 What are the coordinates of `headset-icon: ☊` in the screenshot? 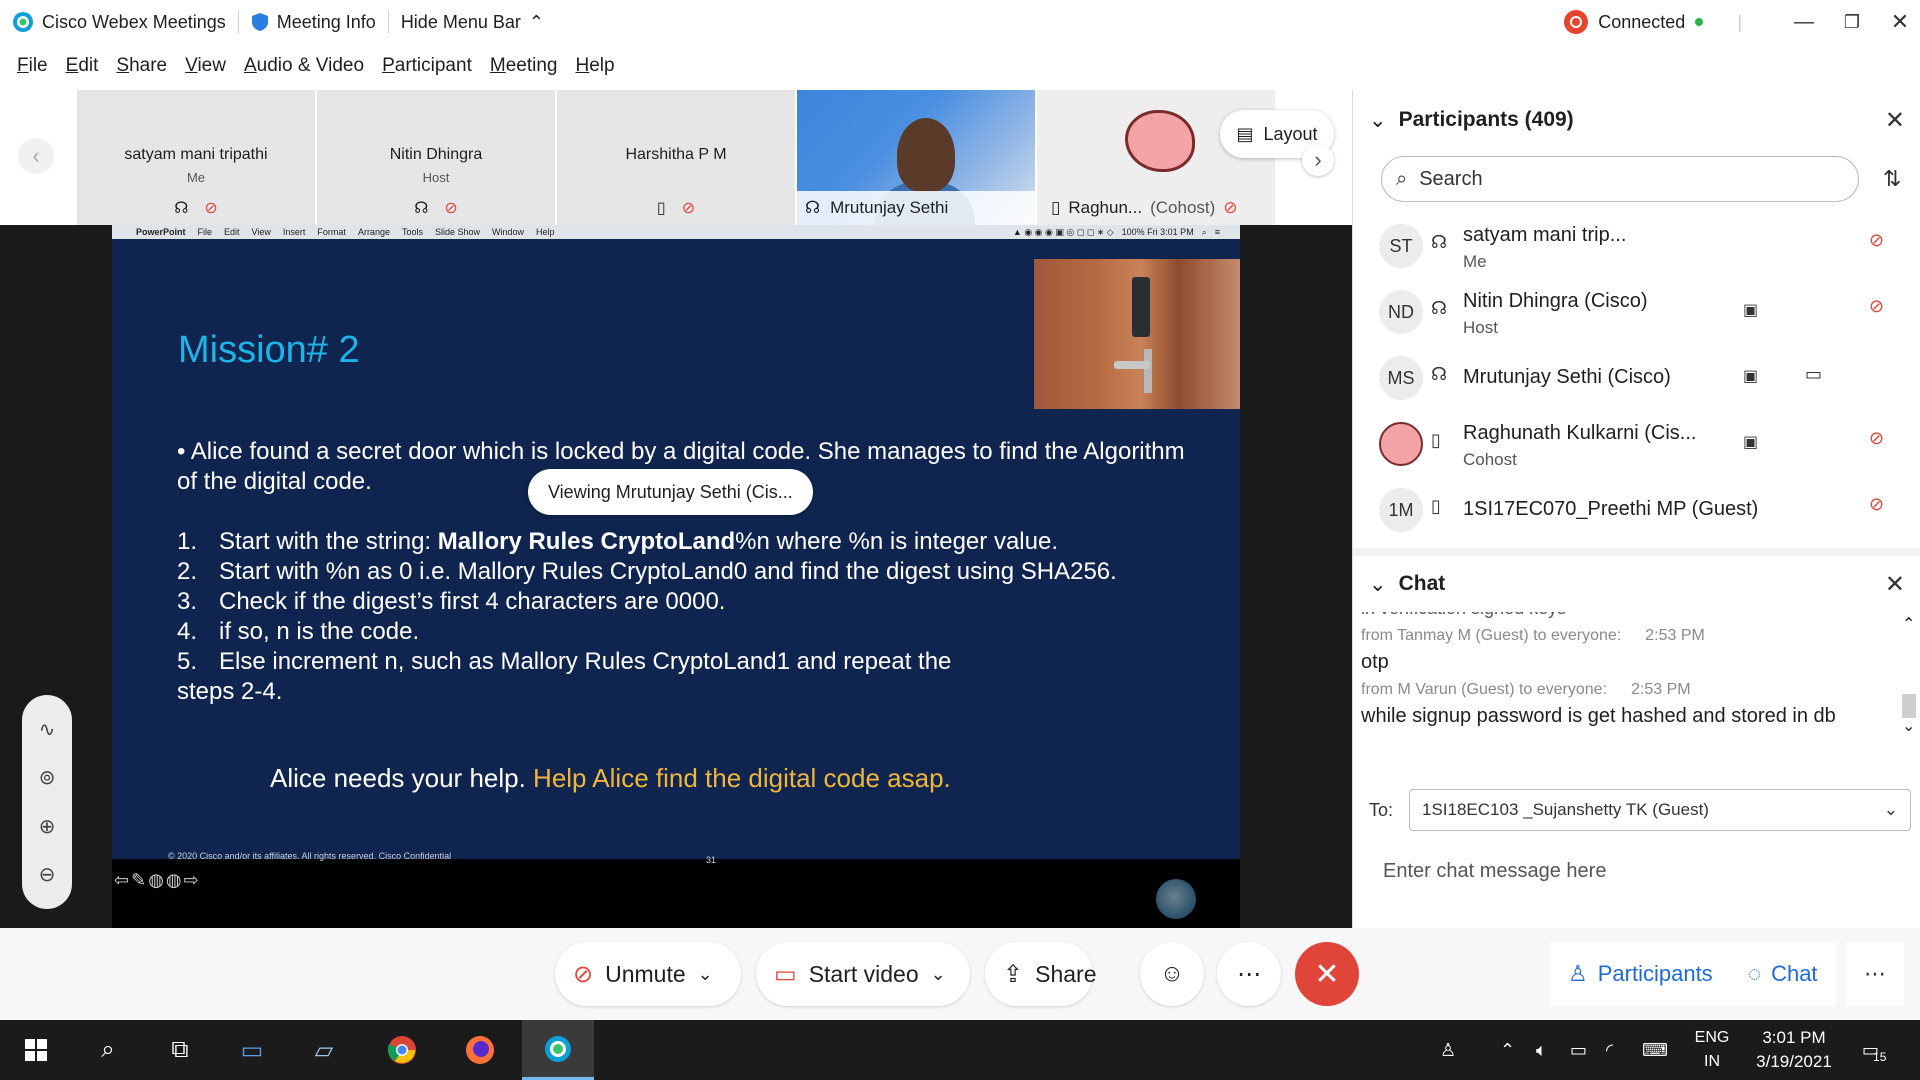 It's located at (181, 208).